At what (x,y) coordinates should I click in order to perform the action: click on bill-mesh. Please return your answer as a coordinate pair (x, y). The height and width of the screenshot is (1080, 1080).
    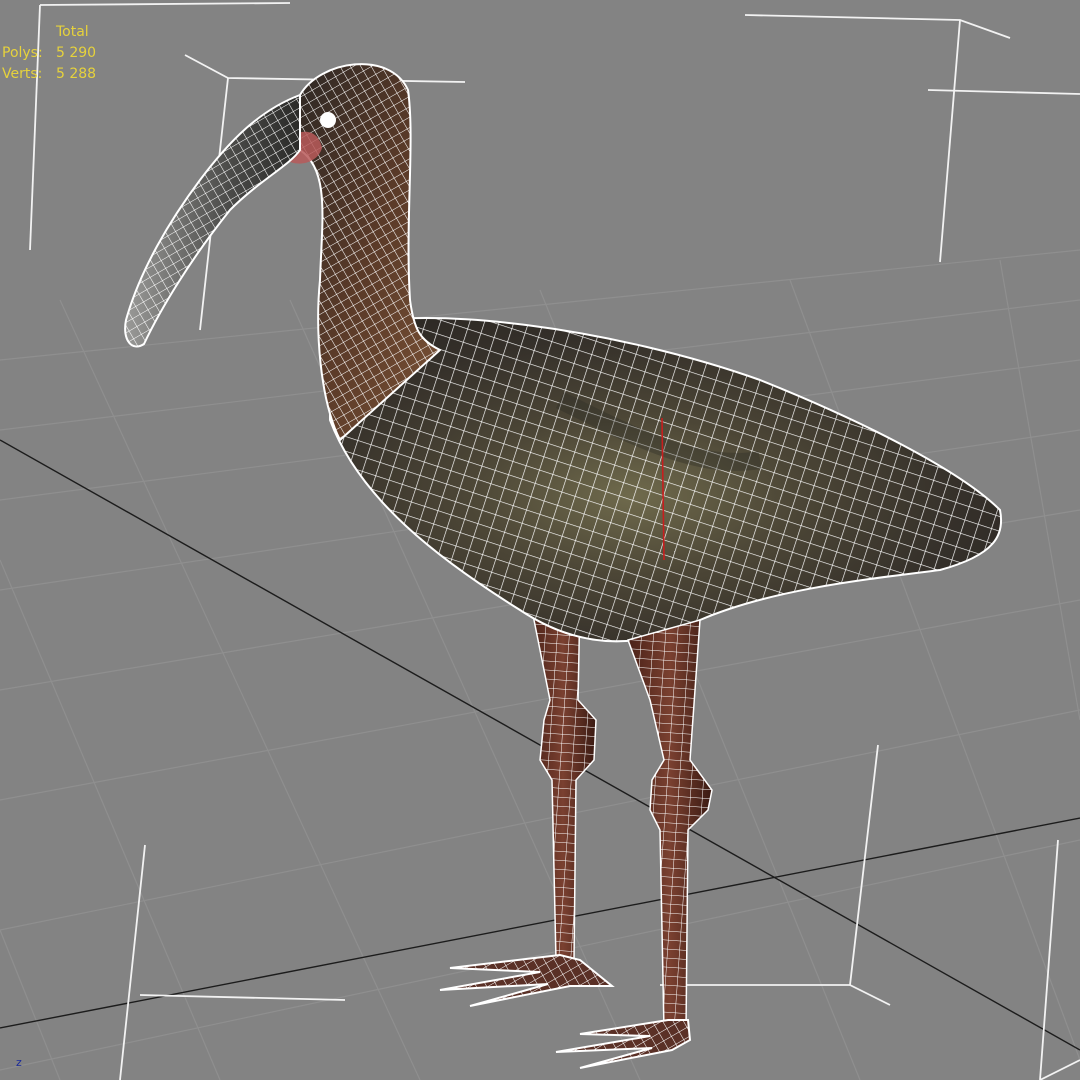
    Looking at the image, I should click on (212, 220).